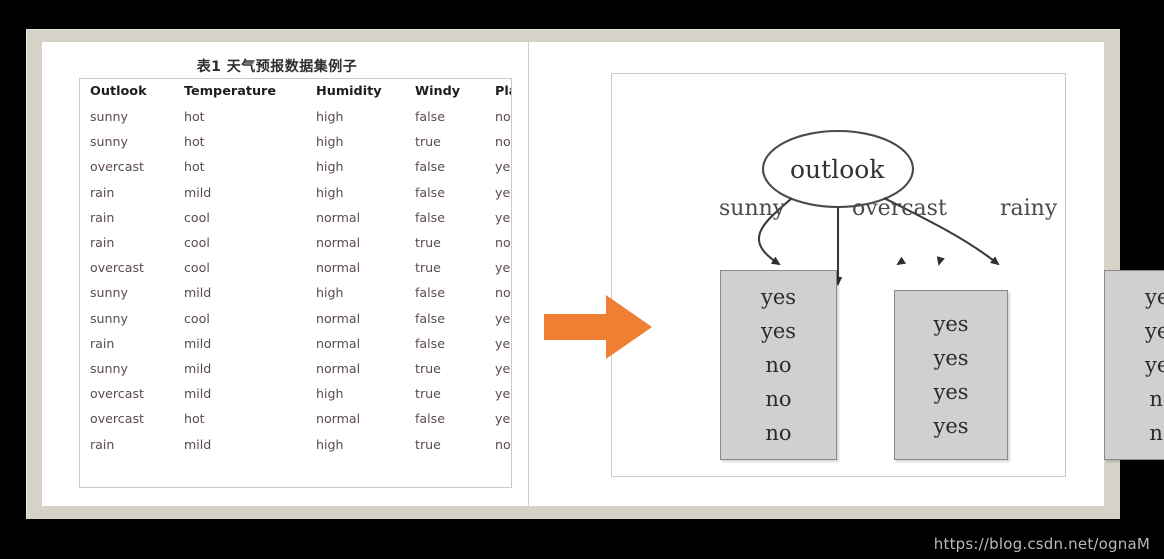 The height and width of the screenshot is (559, 1164). I want to click on root-node-label: outlook, so click(837, 169).